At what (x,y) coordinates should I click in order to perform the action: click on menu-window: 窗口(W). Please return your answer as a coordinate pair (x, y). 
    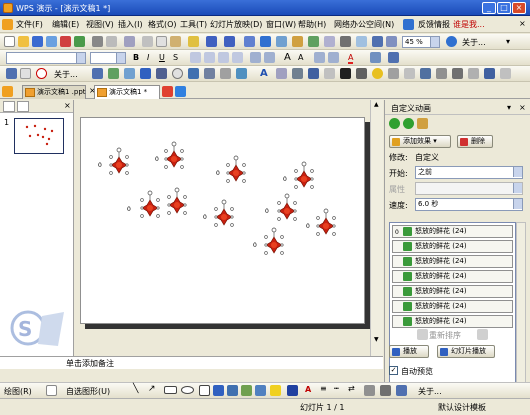
    Looking at the image, I should click on (281, 24).